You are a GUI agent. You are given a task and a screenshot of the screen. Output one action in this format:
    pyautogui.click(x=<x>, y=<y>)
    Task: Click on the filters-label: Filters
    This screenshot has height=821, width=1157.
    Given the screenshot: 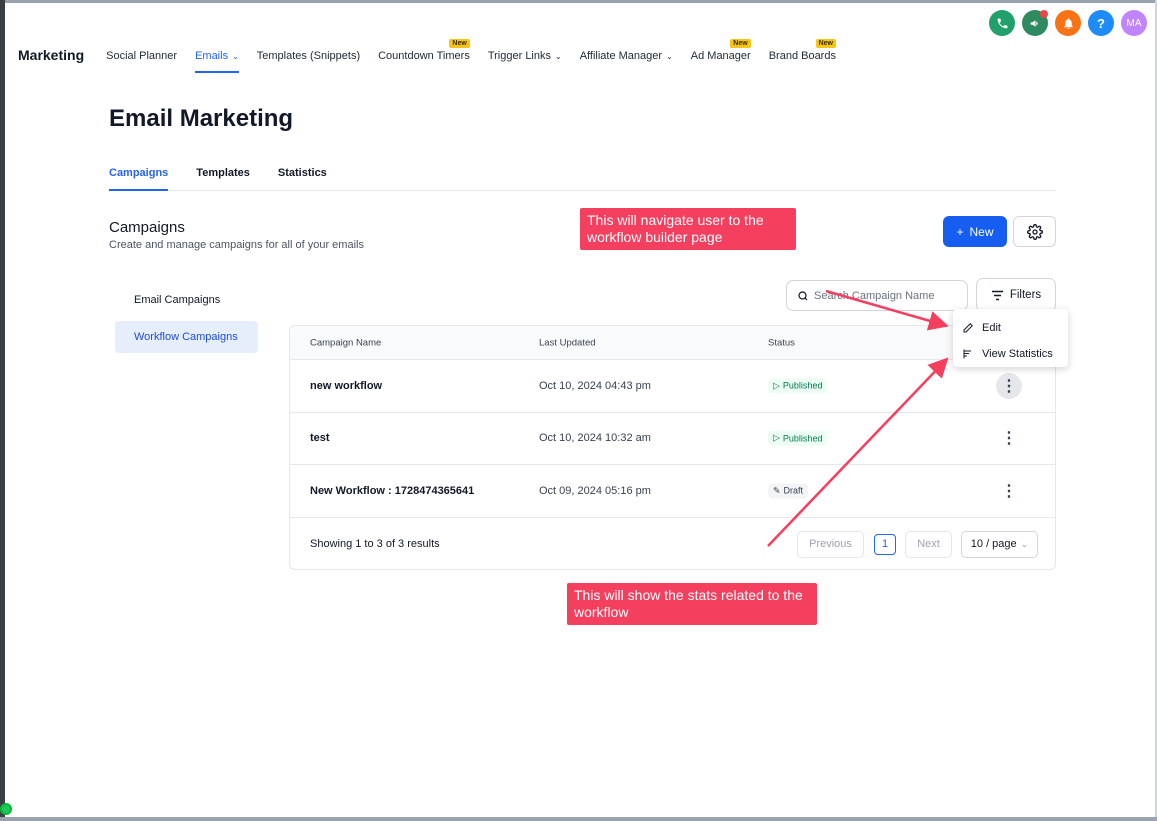 What is the action you would take?
    pyautogui.click(x=1025, y=295)
    